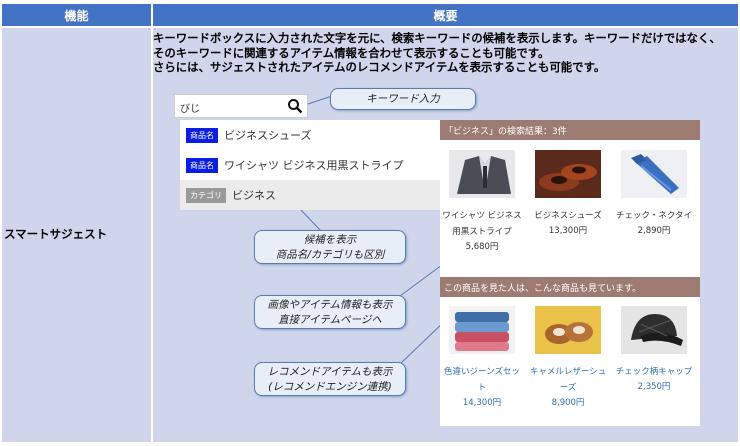 This screenshot has width=740, height=446. Describe the element at coordinates (379, 67) in the screenshot. I see `description-line-3: さらには、サジェストされたアイテムのレコメンドアイテムを表示することも可能です。` at that location.